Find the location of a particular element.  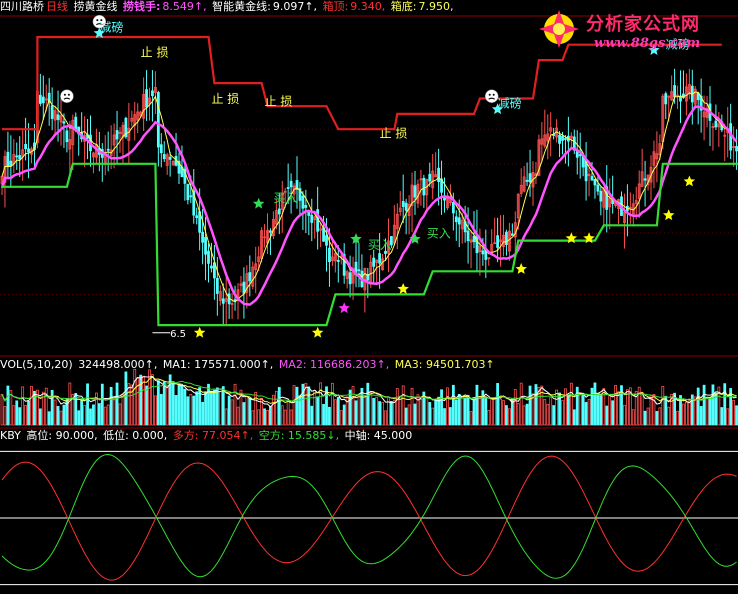

kby-low: 低位: 0.000, is located at coordinates (135, 435).